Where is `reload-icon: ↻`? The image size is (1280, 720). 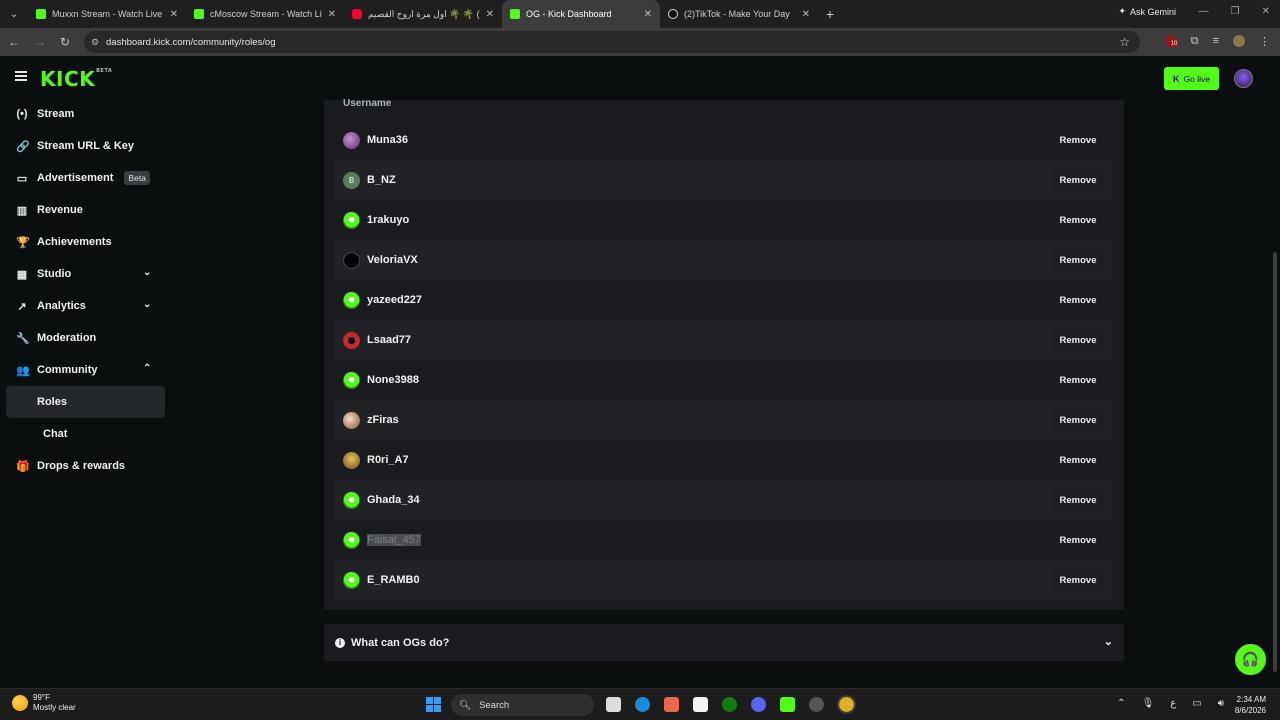
reload-icon: ↻ is located at coordinates (65, 42).